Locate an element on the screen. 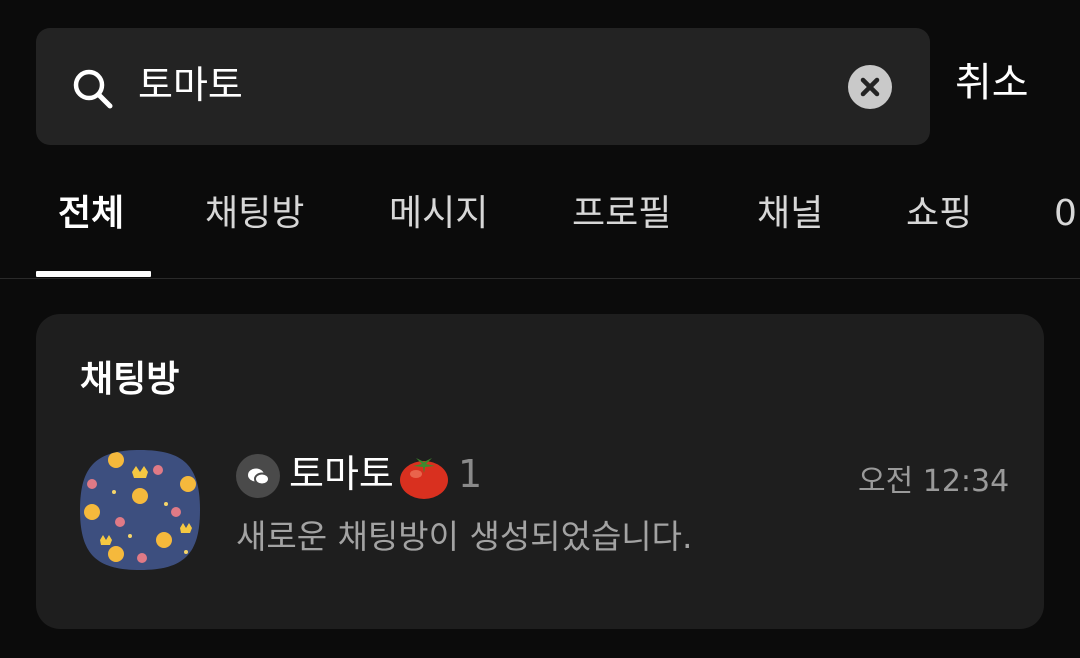  section-title: 채팅방 is located at coordinates (130, 379).